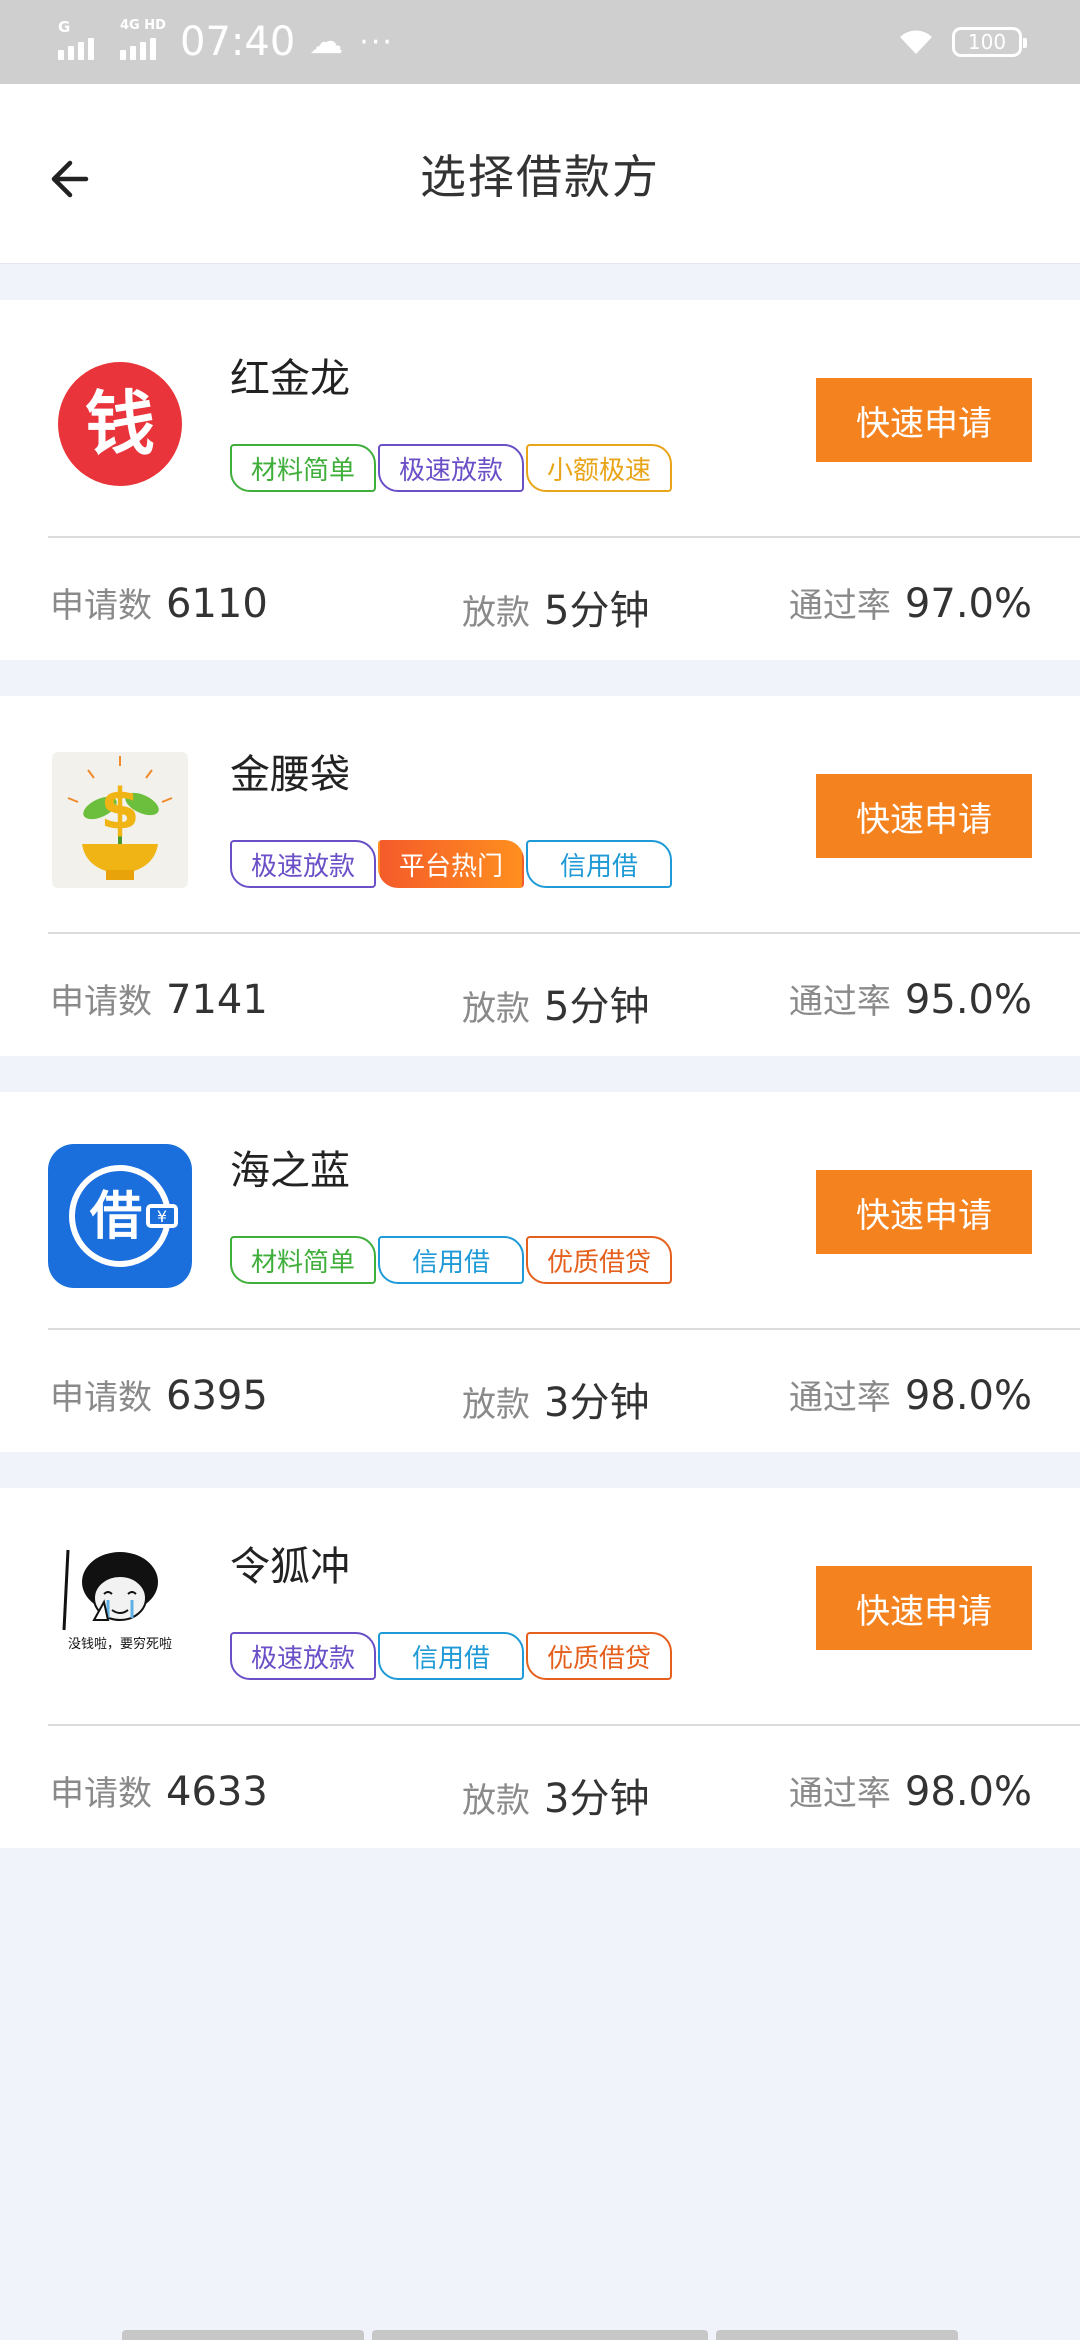 This screenshot has height=2340, width=1080. What do you see at coordinates (76, 39) in the screenshot?
I see `sim1-signal-icon: G` at bounding box center [76, 39].